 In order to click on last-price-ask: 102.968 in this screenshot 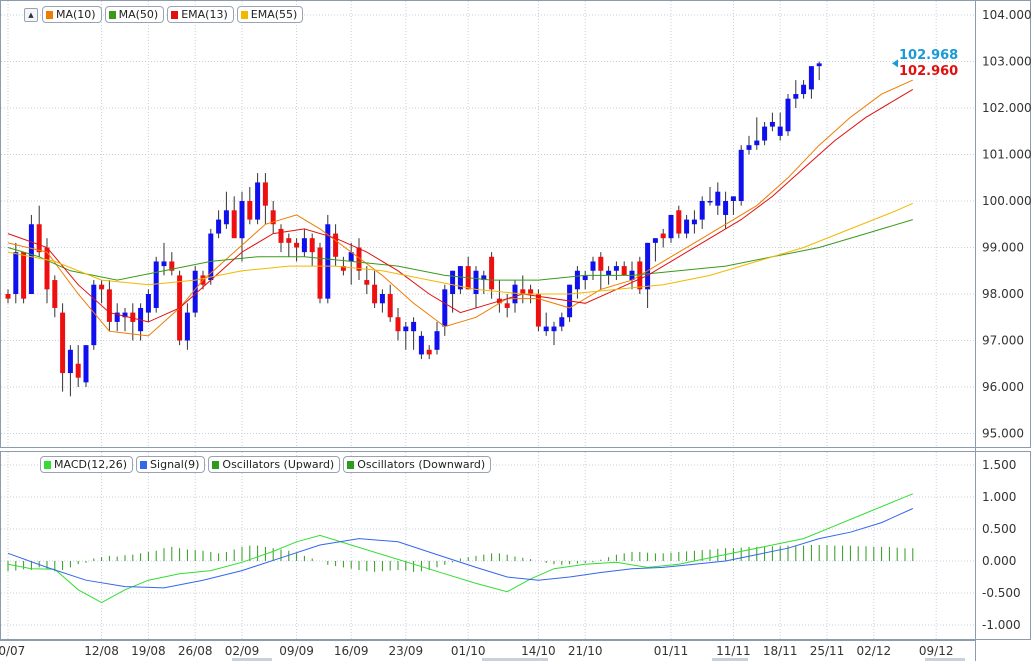, I will do `click(929, 55)`.